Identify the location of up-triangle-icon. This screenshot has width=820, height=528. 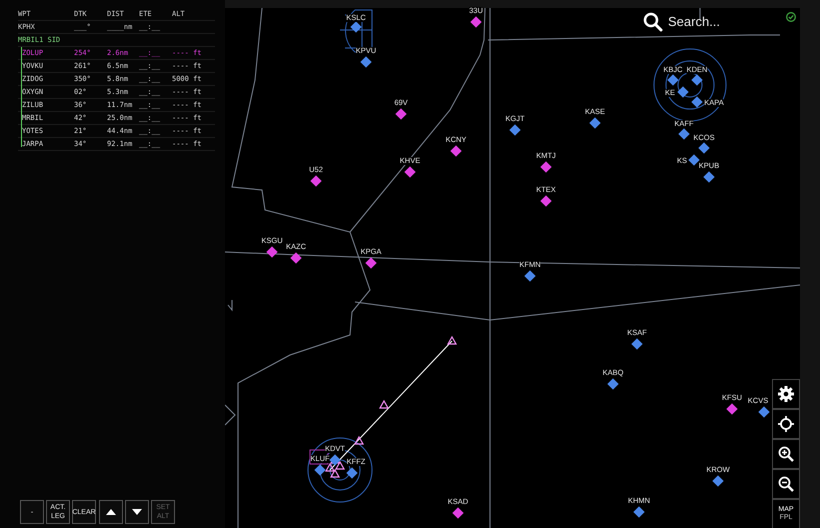
(111, 512).